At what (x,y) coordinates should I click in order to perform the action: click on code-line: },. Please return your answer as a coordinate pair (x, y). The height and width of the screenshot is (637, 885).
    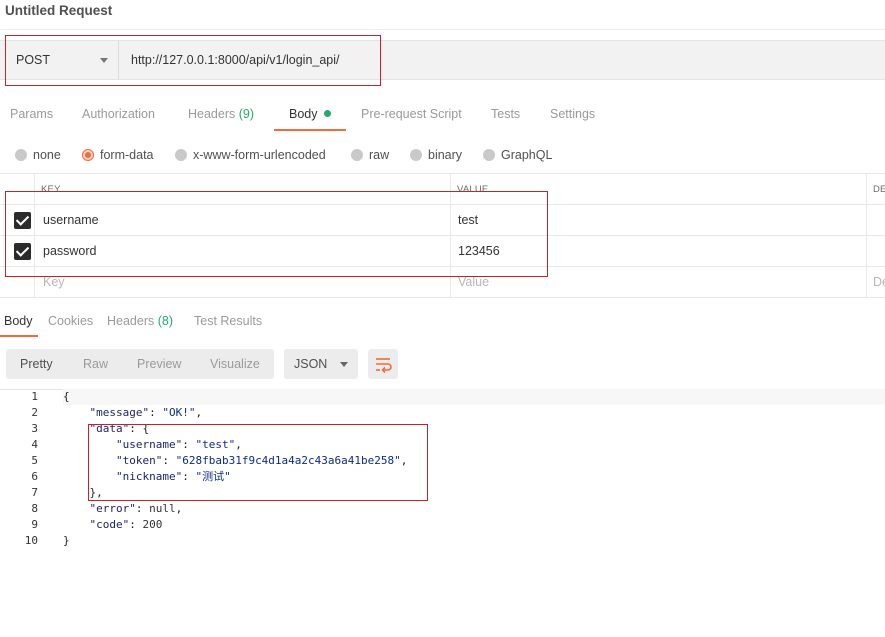
    Looking at the image, I should click on (83, 492).